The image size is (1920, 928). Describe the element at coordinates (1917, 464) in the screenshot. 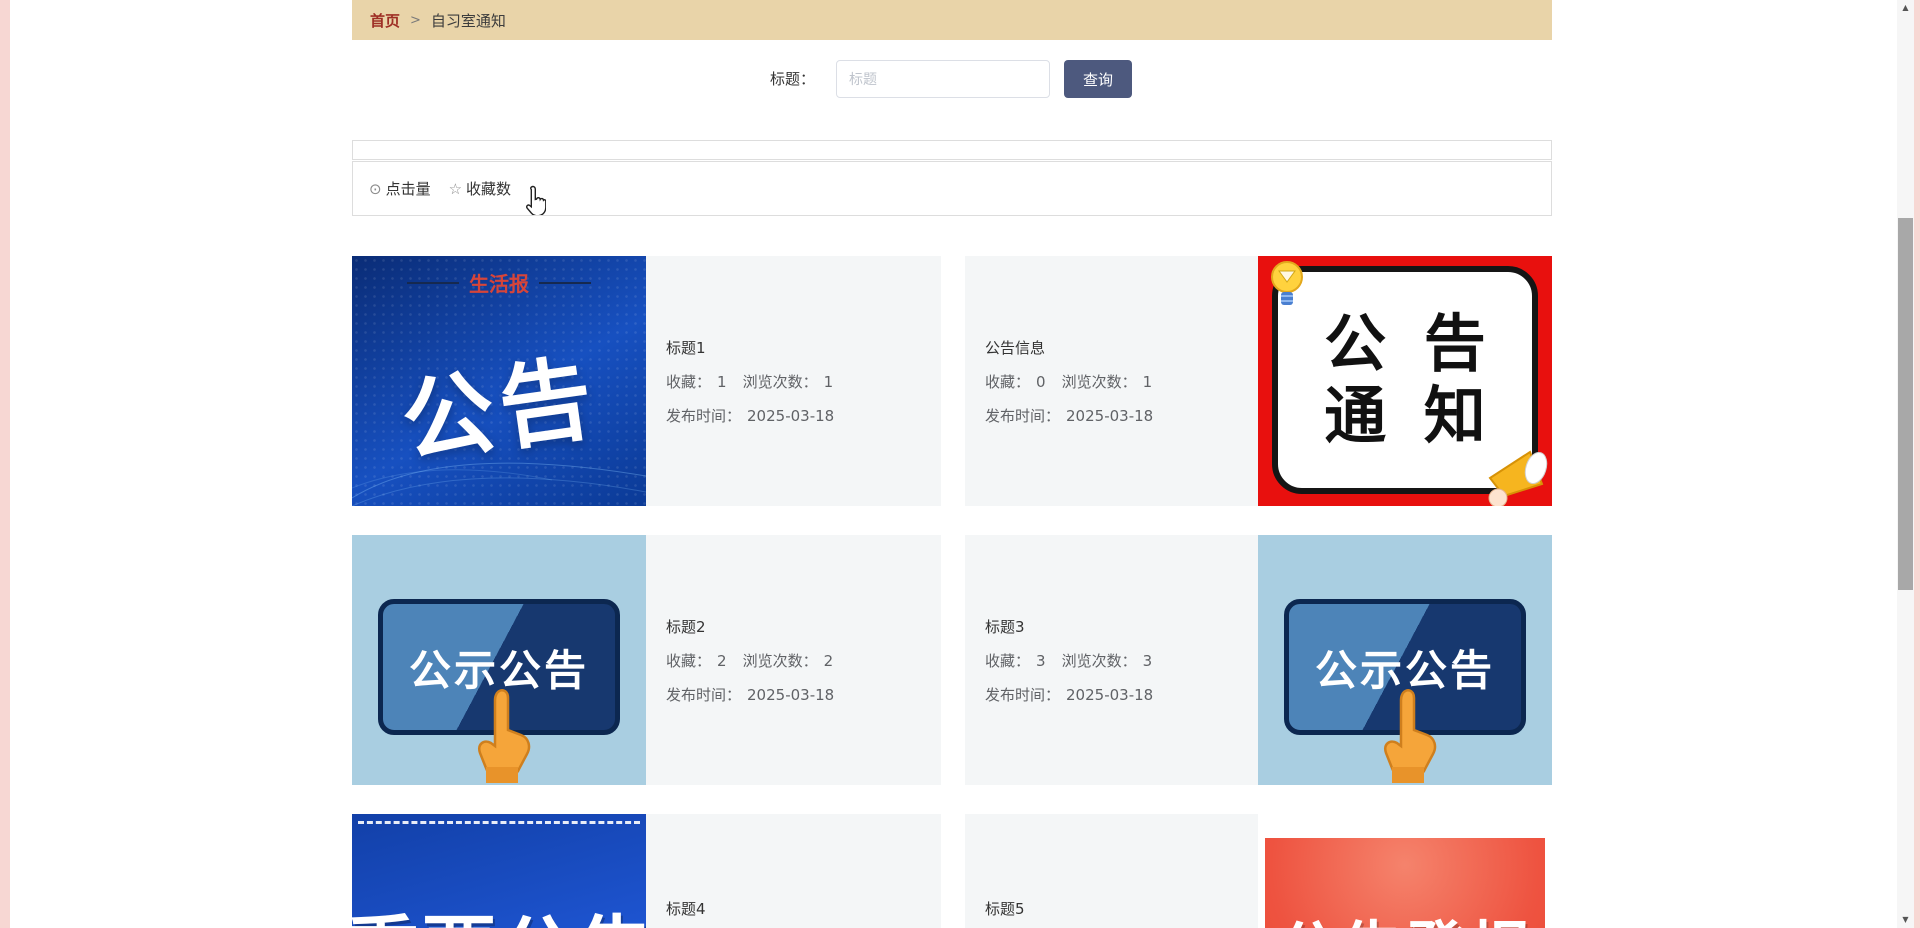

I see `page-edge-right` at that location.